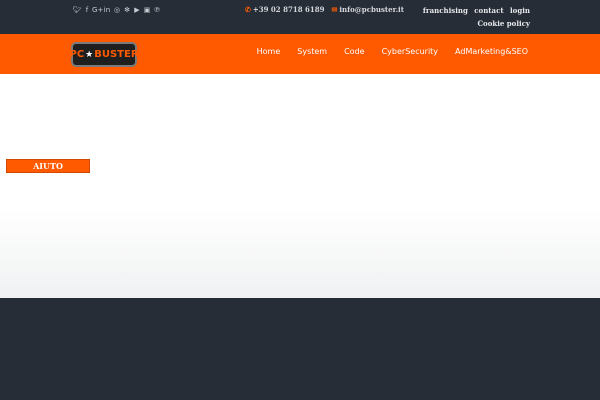 Image resolution: width=600 pixels, height=400 pixels. Describe the element at coordinates (248, 9) in the screenshot. I see `phone-icon: ✆` at that location.